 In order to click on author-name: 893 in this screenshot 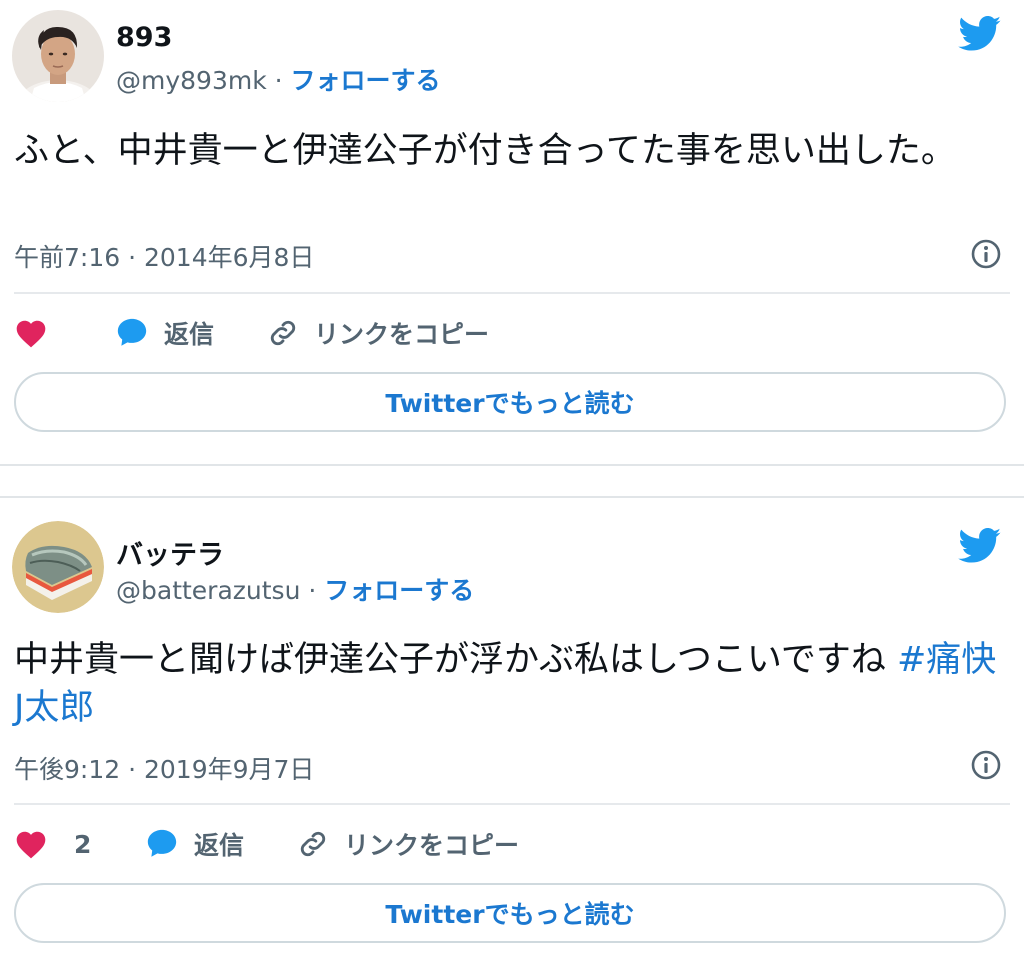, I will do `click(144, 37)`.